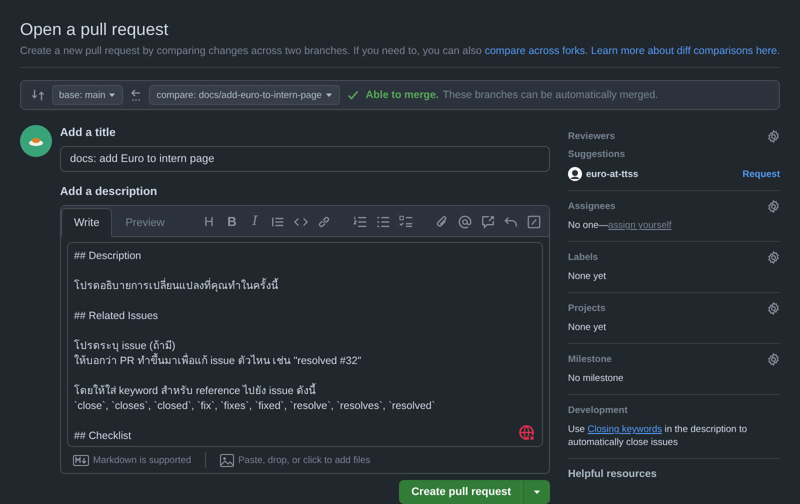 Image resolution: width=800 pixels, height=504 pixels. What do you see at coordinates (406, 221) in the screenshot?
I see `task-list-icon` at bounding box center [406, 221].